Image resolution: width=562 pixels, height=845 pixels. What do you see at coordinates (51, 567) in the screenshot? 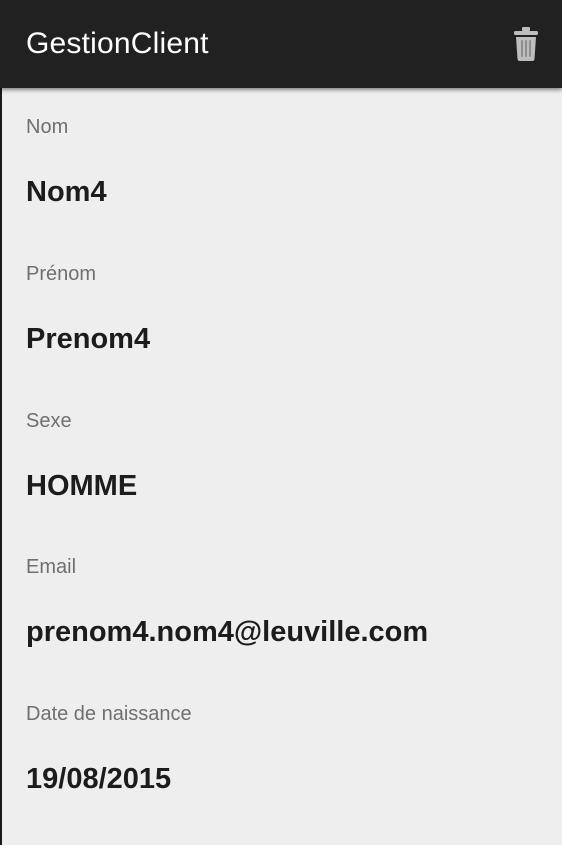
I see `field-label-email: Email` at bounding box center [51, 567].